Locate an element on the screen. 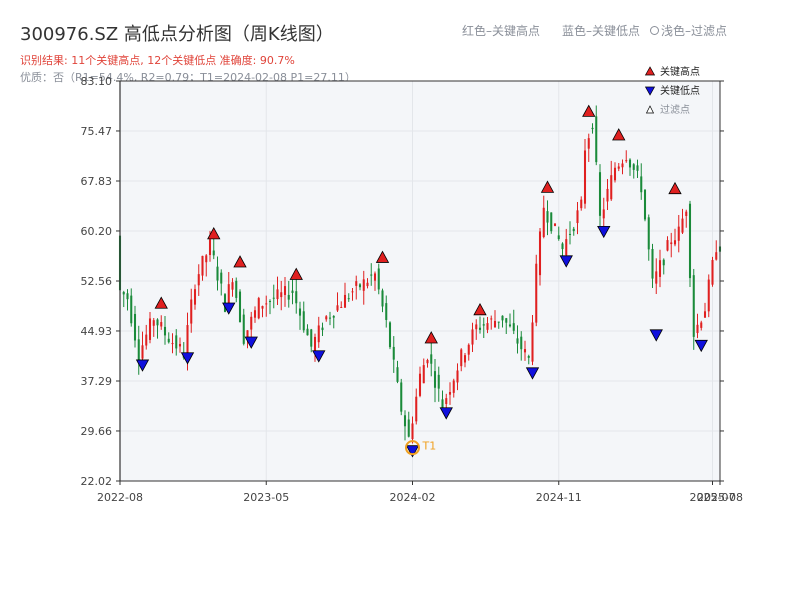 This screenshot has height=600, width=800. y-tick-label: 83.10 is located at coordinates (97, 81).